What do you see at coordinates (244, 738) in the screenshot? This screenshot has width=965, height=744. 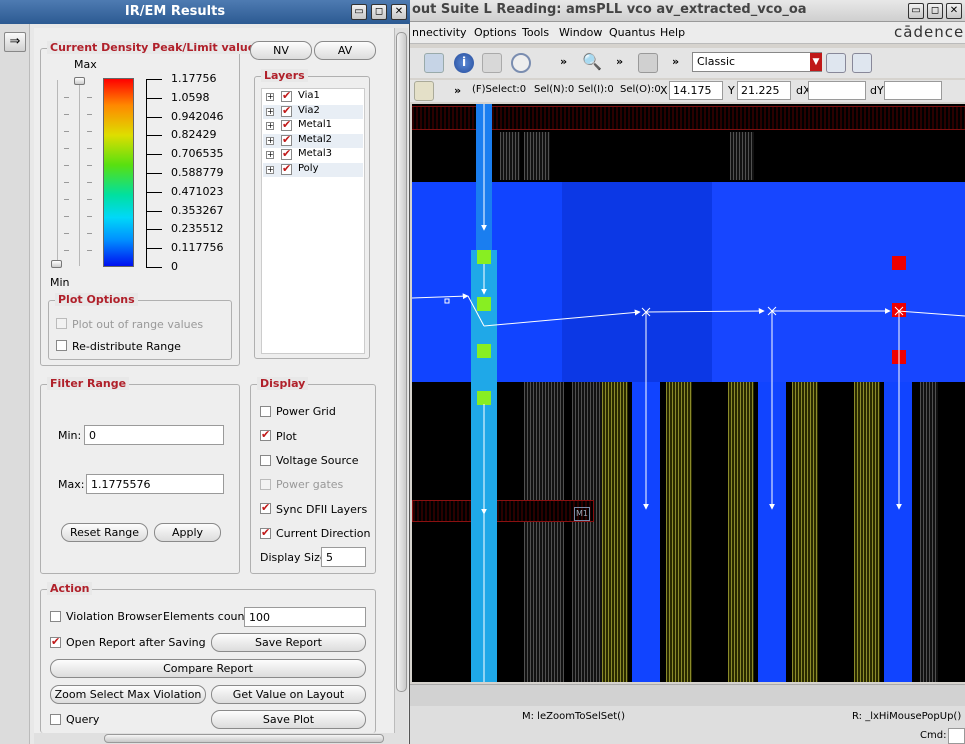 I see `hscroll-thumb` at bounding box center [244, 738].